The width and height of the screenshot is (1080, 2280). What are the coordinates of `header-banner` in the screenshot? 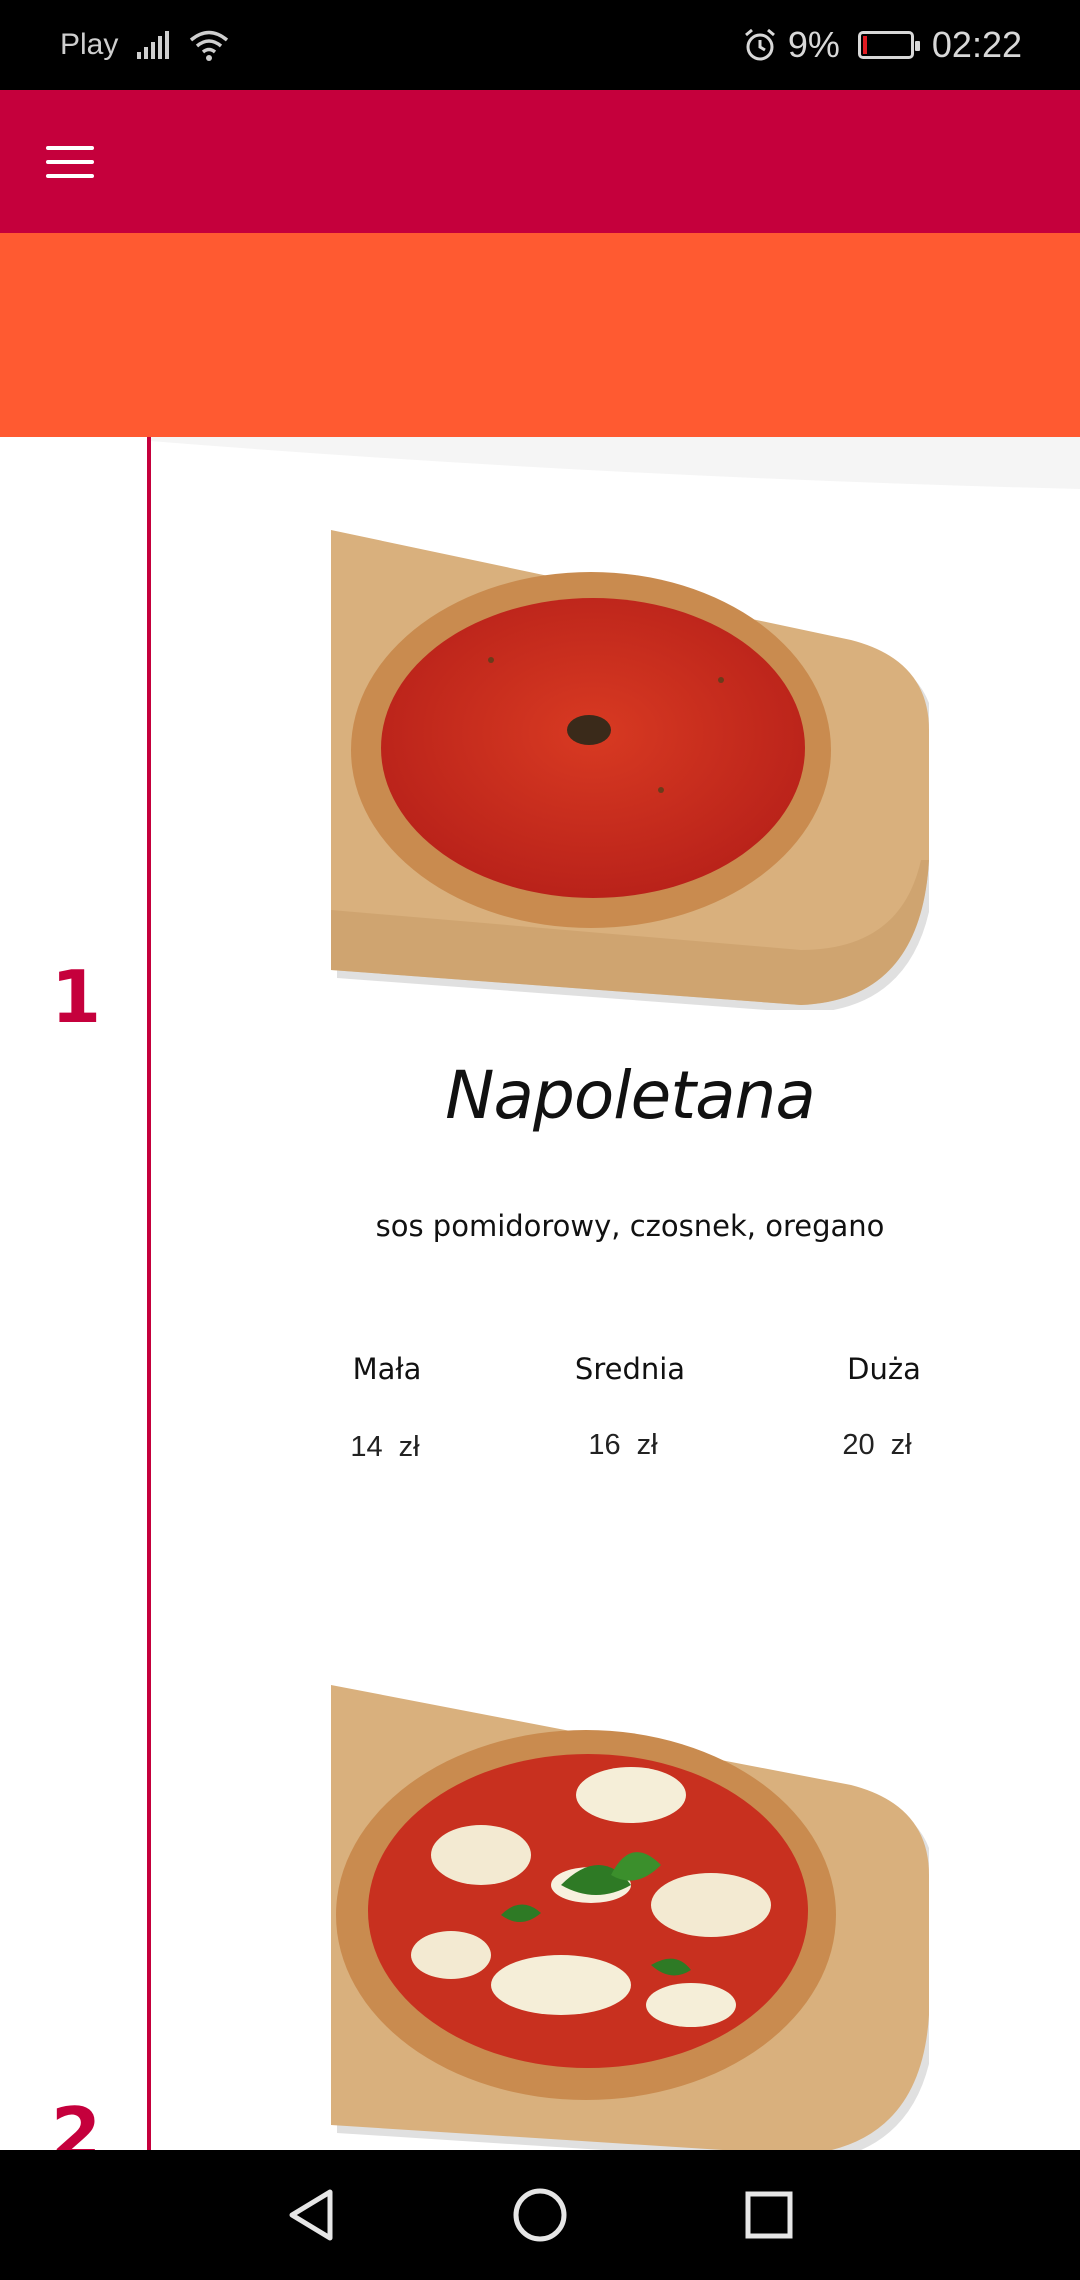 It's located at (540, 335).